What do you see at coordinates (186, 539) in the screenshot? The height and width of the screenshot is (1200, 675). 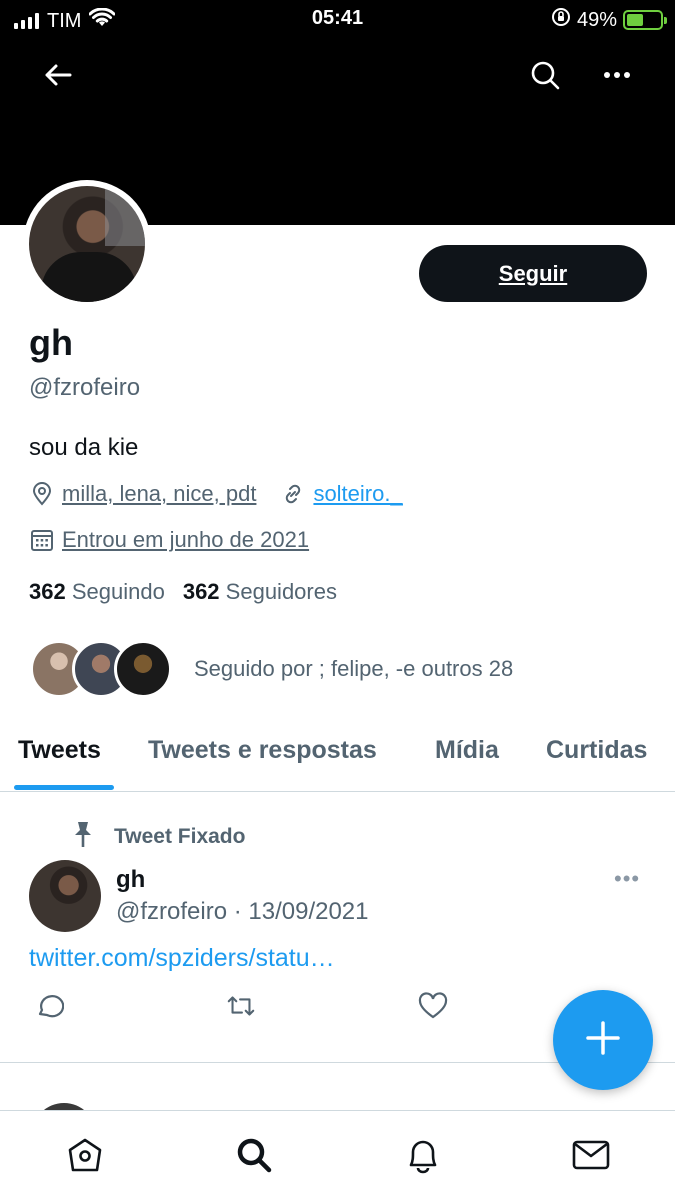 I see `profile-joined-date: Entrou em junho de 2021` at bounding box center [186, 539].